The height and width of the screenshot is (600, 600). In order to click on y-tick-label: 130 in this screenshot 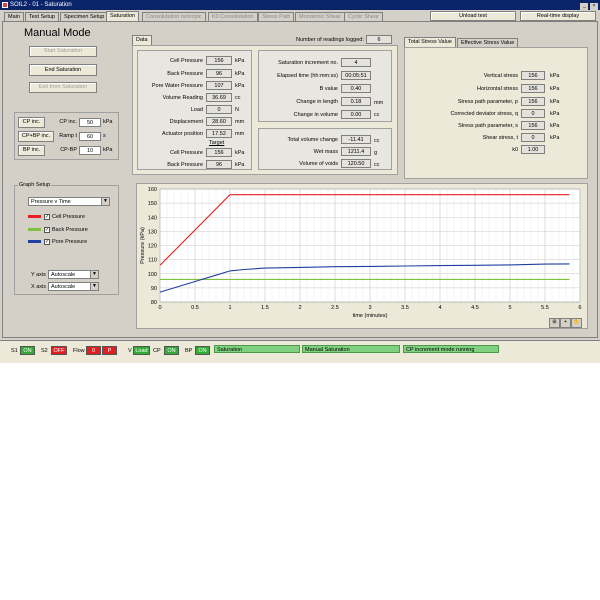, I will do `click(152, 232)`.